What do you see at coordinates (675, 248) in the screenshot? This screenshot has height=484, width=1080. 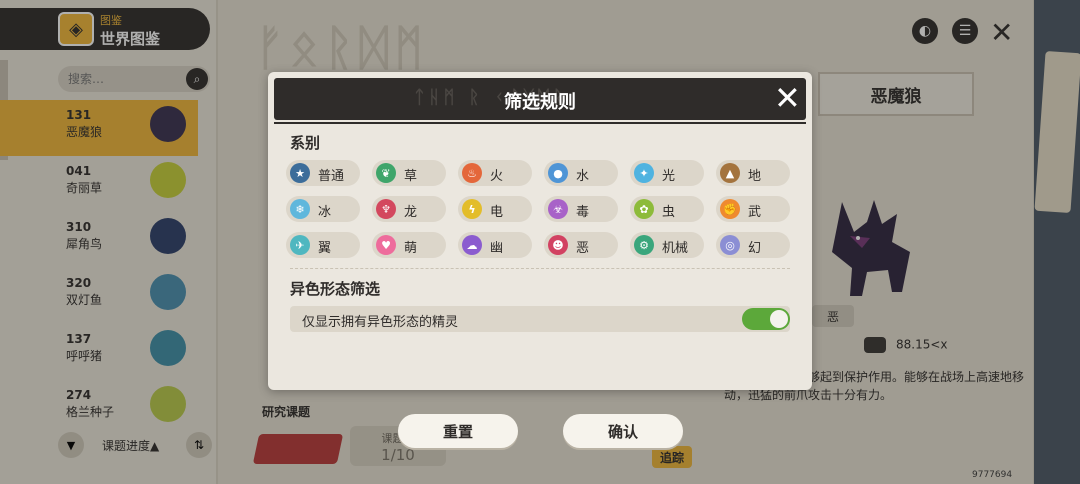 I see `type-chip-label: 机械` at bounding box center [675, 248].